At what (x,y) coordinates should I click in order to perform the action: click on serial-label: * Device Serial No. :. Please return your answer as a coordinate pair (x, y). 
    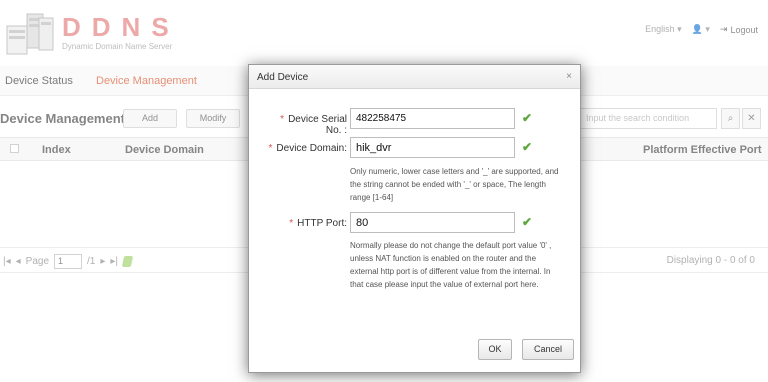
    Looking at the image, I should click on (313, 125).